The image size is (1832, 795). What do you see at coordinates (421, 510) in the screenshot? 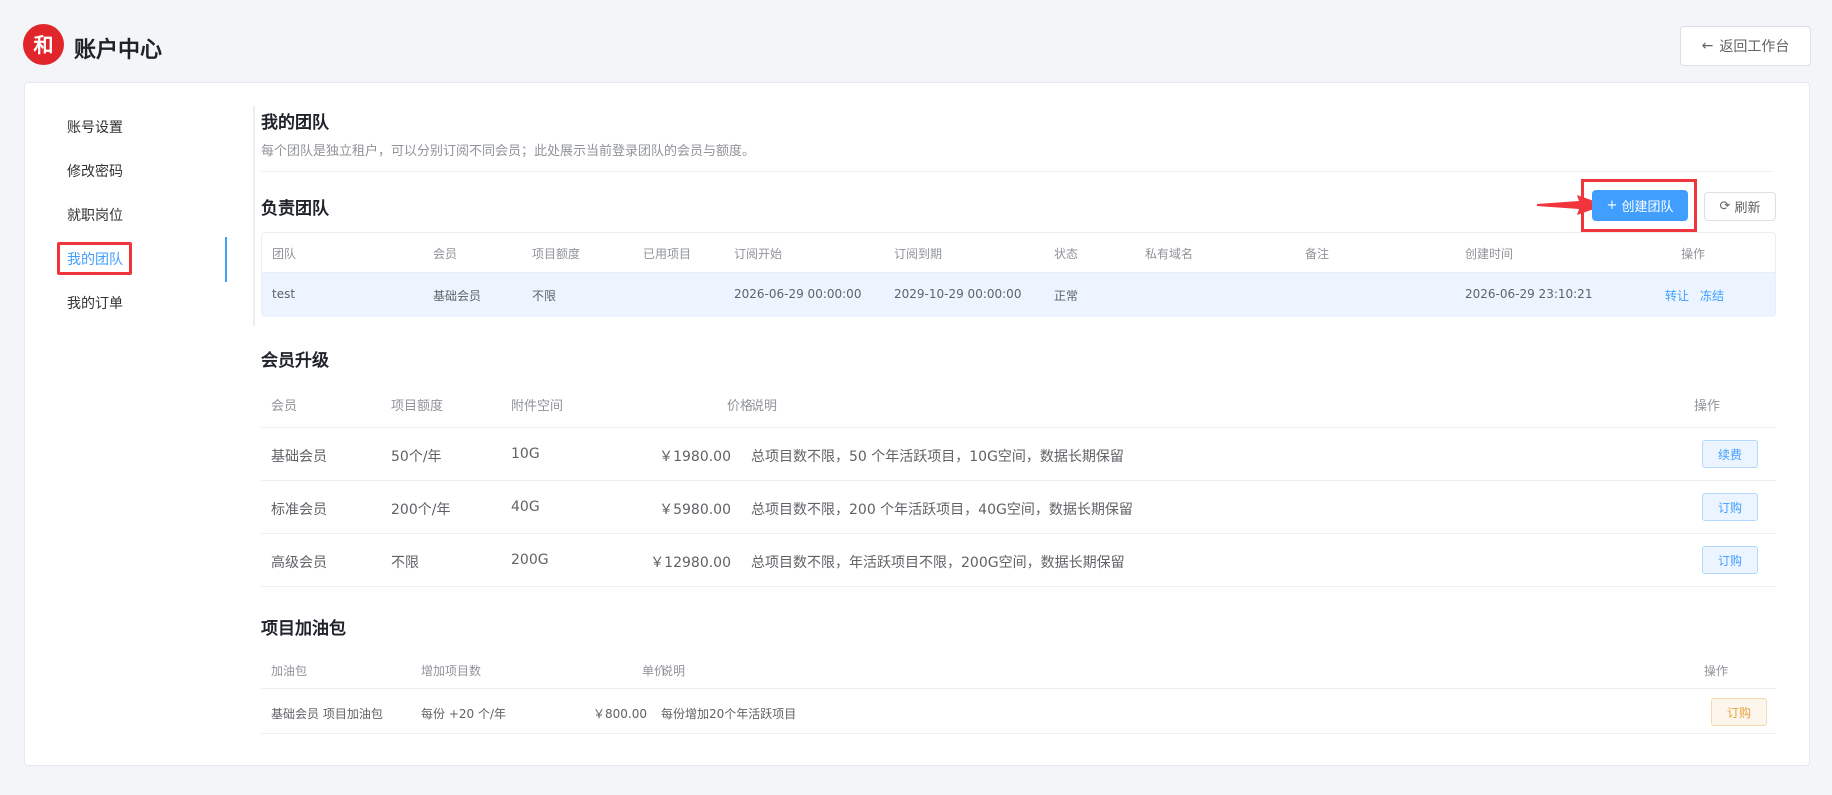
I see `membership-quota: 200个/年` at bounding box center [421, 510].